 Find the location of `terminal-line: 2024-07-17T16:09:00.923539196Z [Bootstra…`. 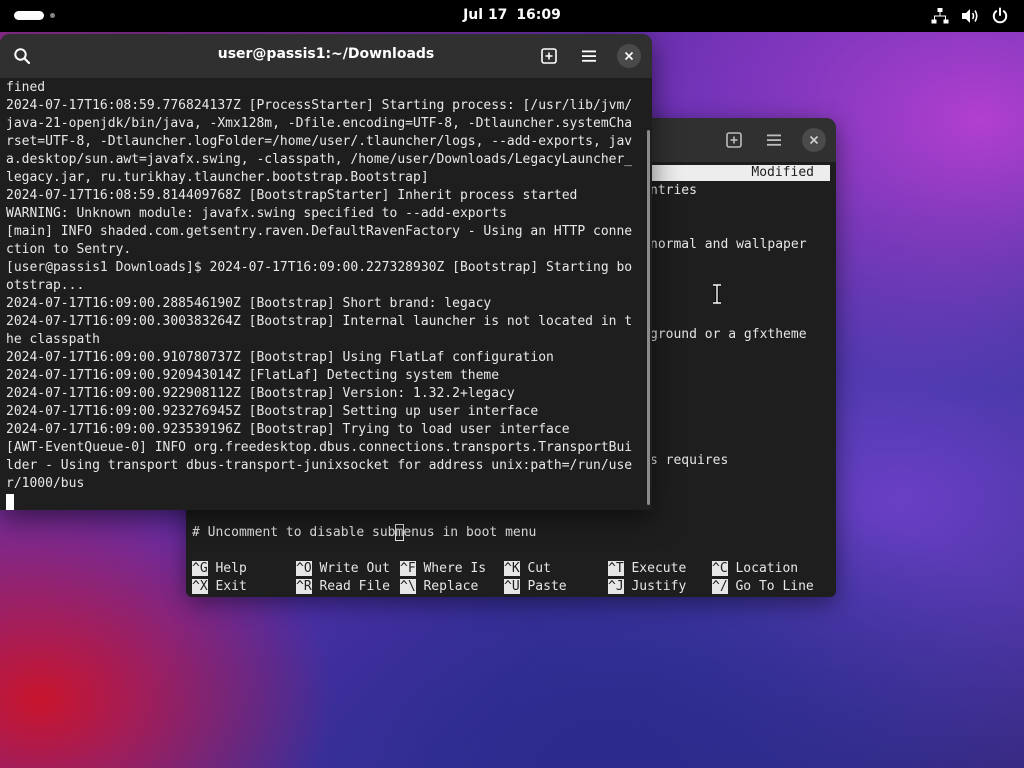

terminal-line: 2024-07-17T16:09:00.923539196Z [Bootstra… is located at coordinates (288, 429).